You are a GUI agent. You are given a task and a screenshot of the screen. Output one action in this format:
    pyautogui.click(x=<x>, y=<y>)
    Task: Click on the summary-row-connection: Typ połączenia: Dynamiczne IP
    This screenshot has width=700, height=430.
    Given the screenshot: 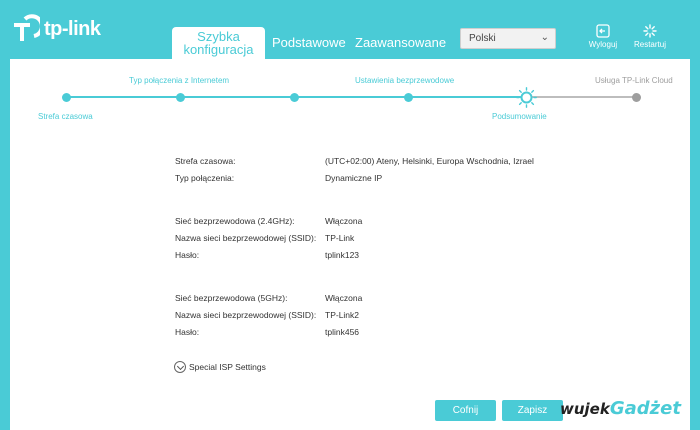 What is the action you would take?
    pyautogui.click(x=425, y=179)
    